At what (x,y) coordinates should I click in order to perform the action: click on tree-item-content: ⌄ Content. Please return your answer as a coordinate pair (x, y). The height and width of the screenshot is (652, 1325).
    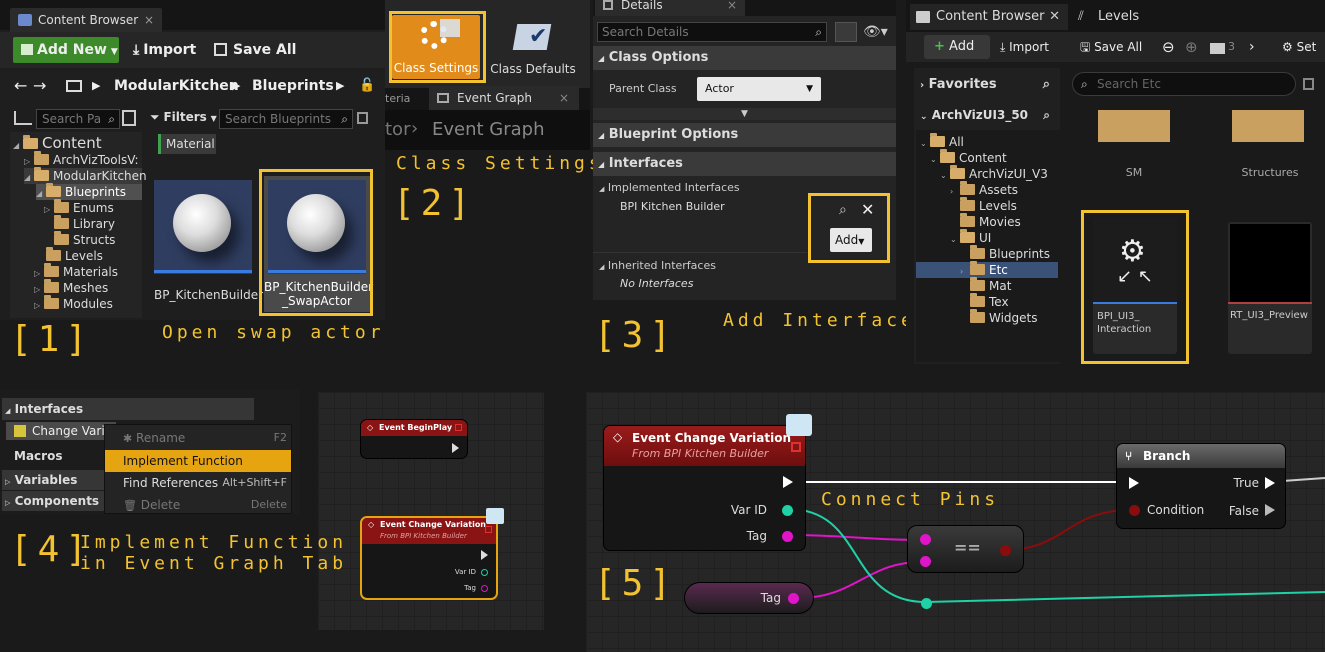
    Looking at the image, I should click on (968, 157).